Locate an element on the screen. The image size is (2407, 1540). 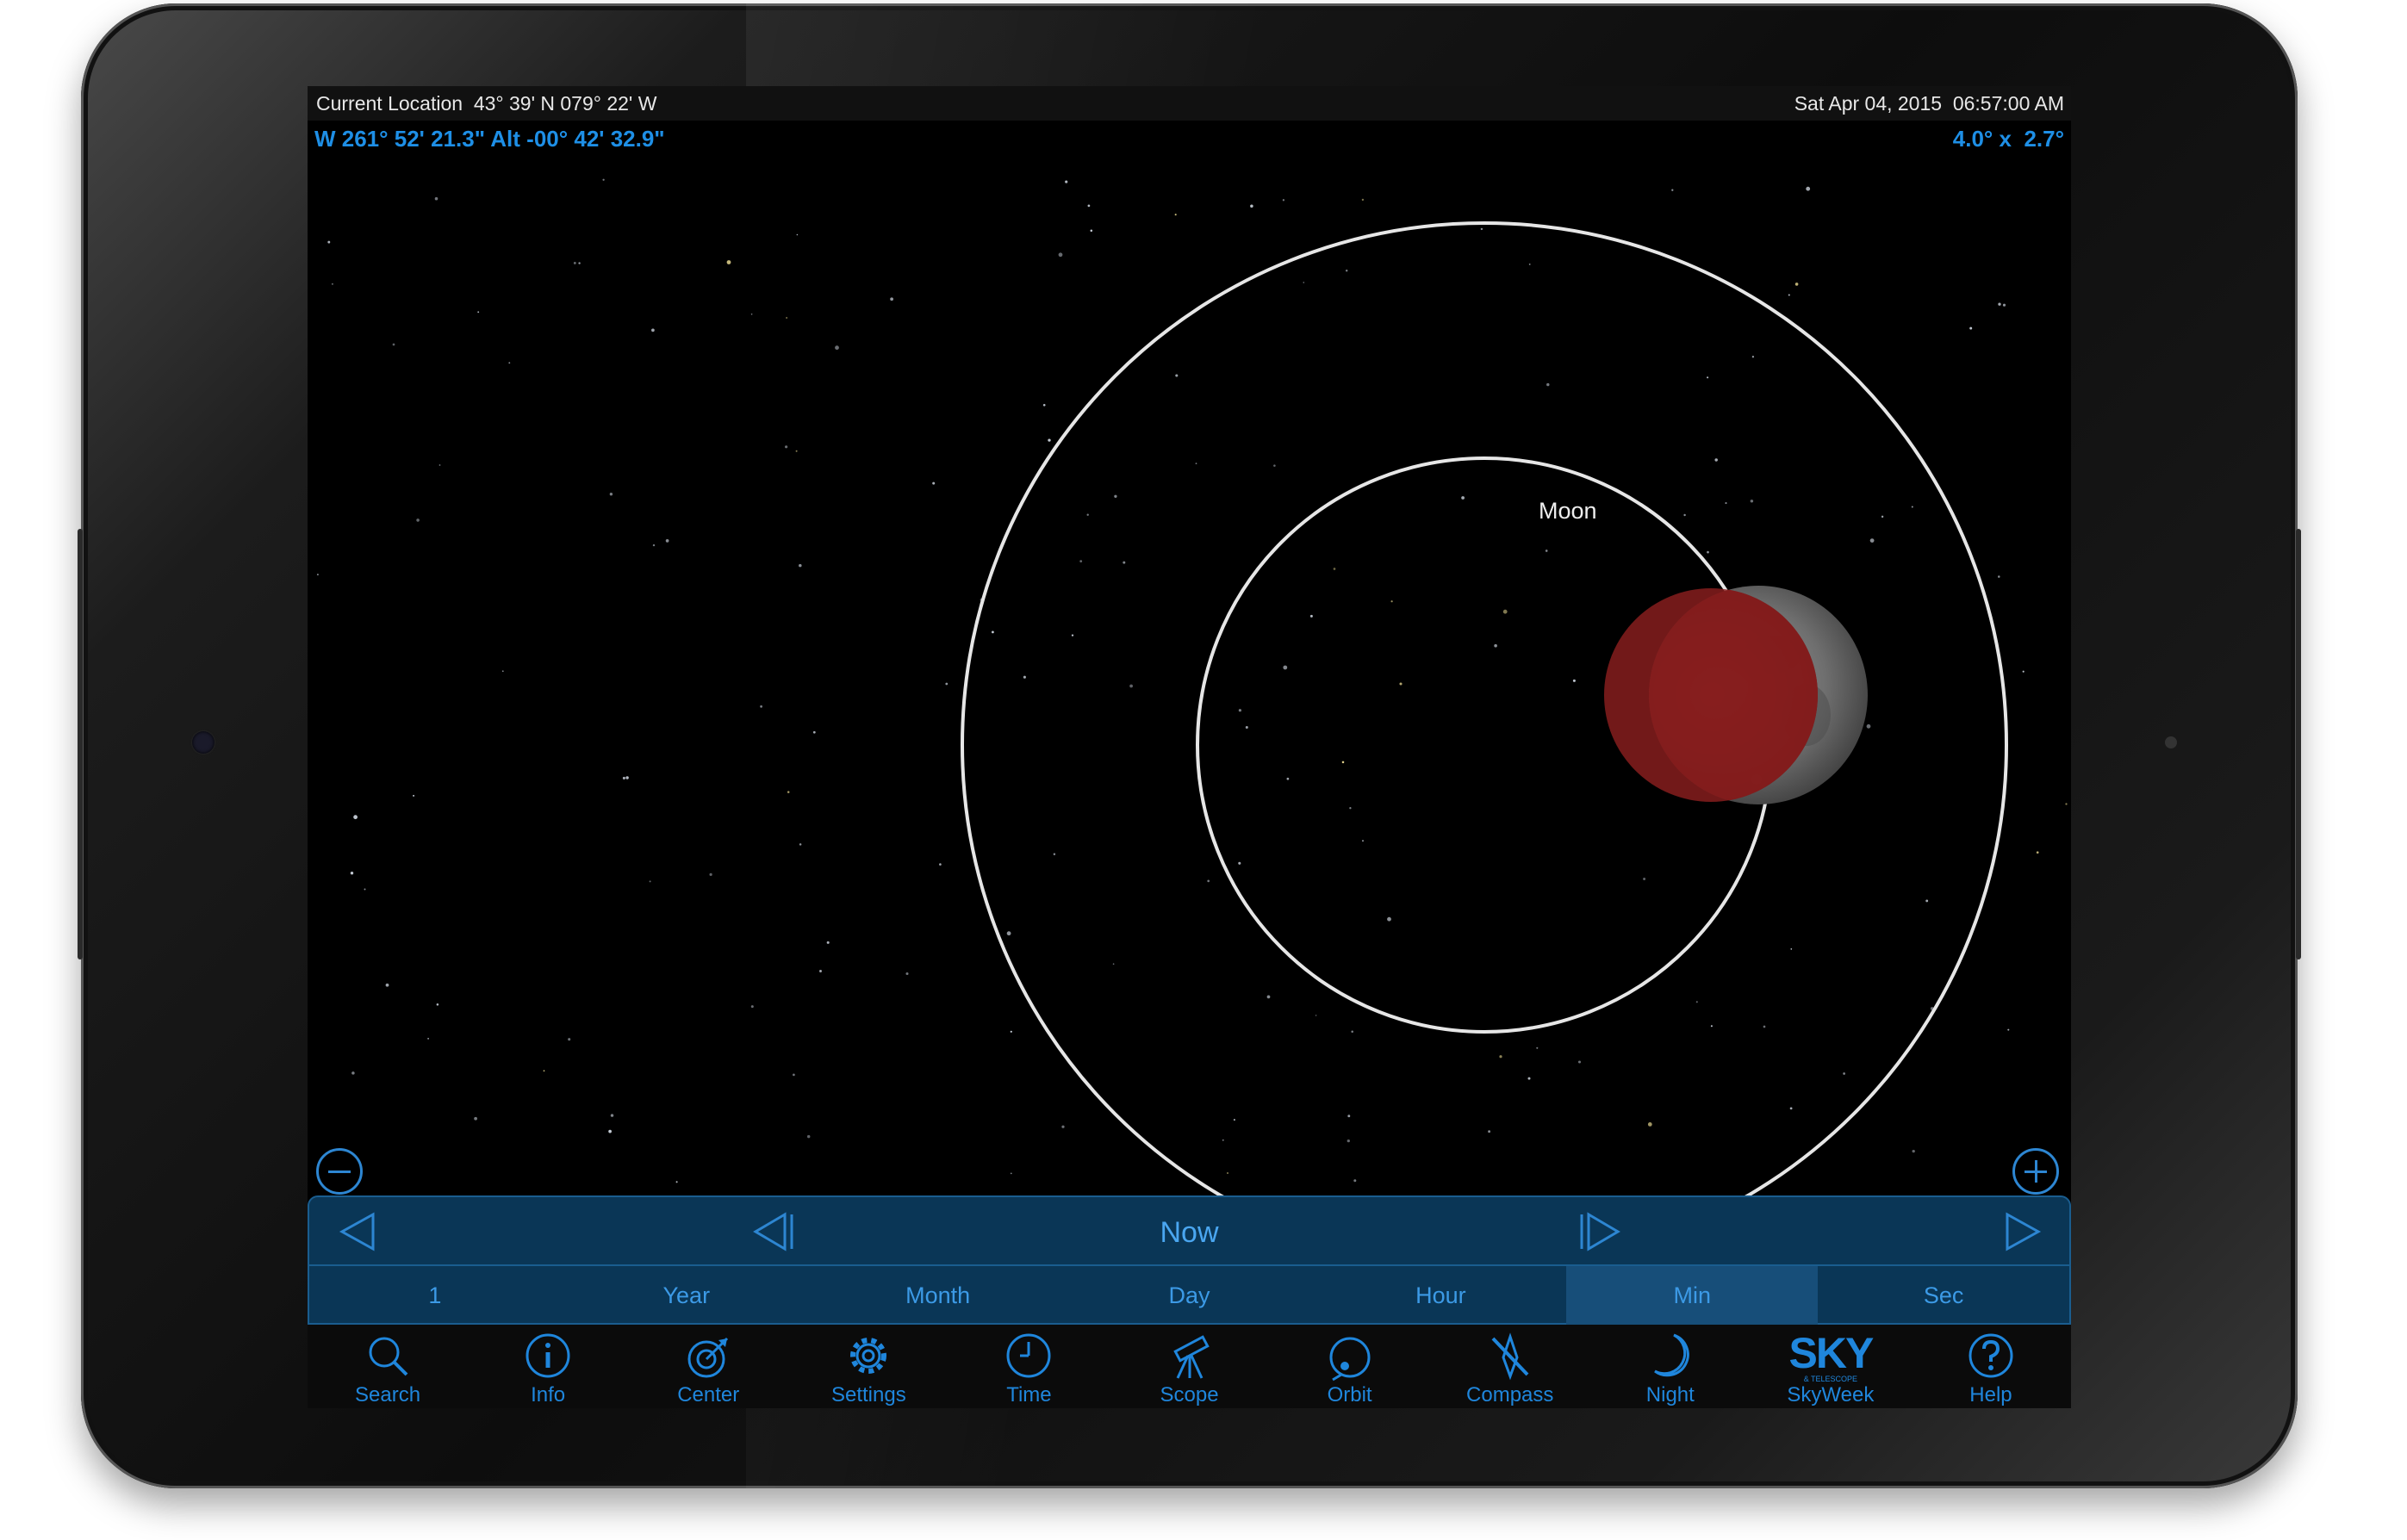
orbit-button: Orbit is located at coordinates (1350, 1366).